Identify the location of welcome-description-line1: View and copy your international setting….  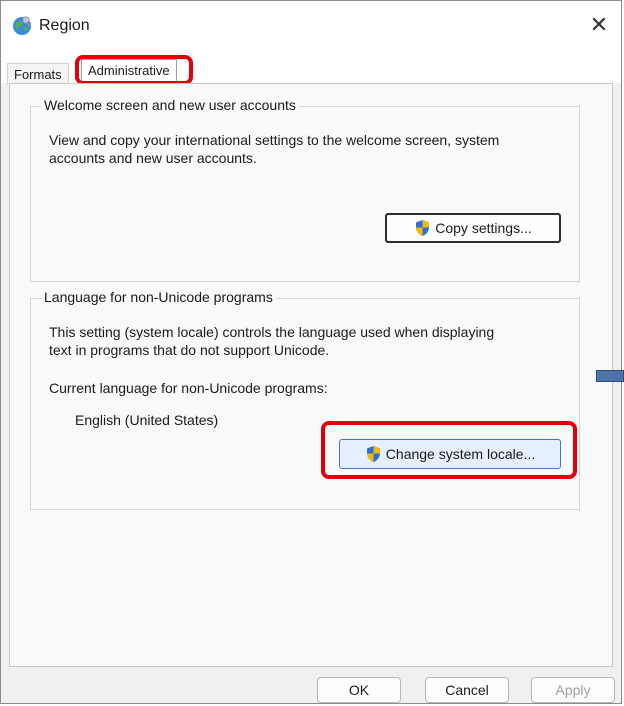
(274, 140).